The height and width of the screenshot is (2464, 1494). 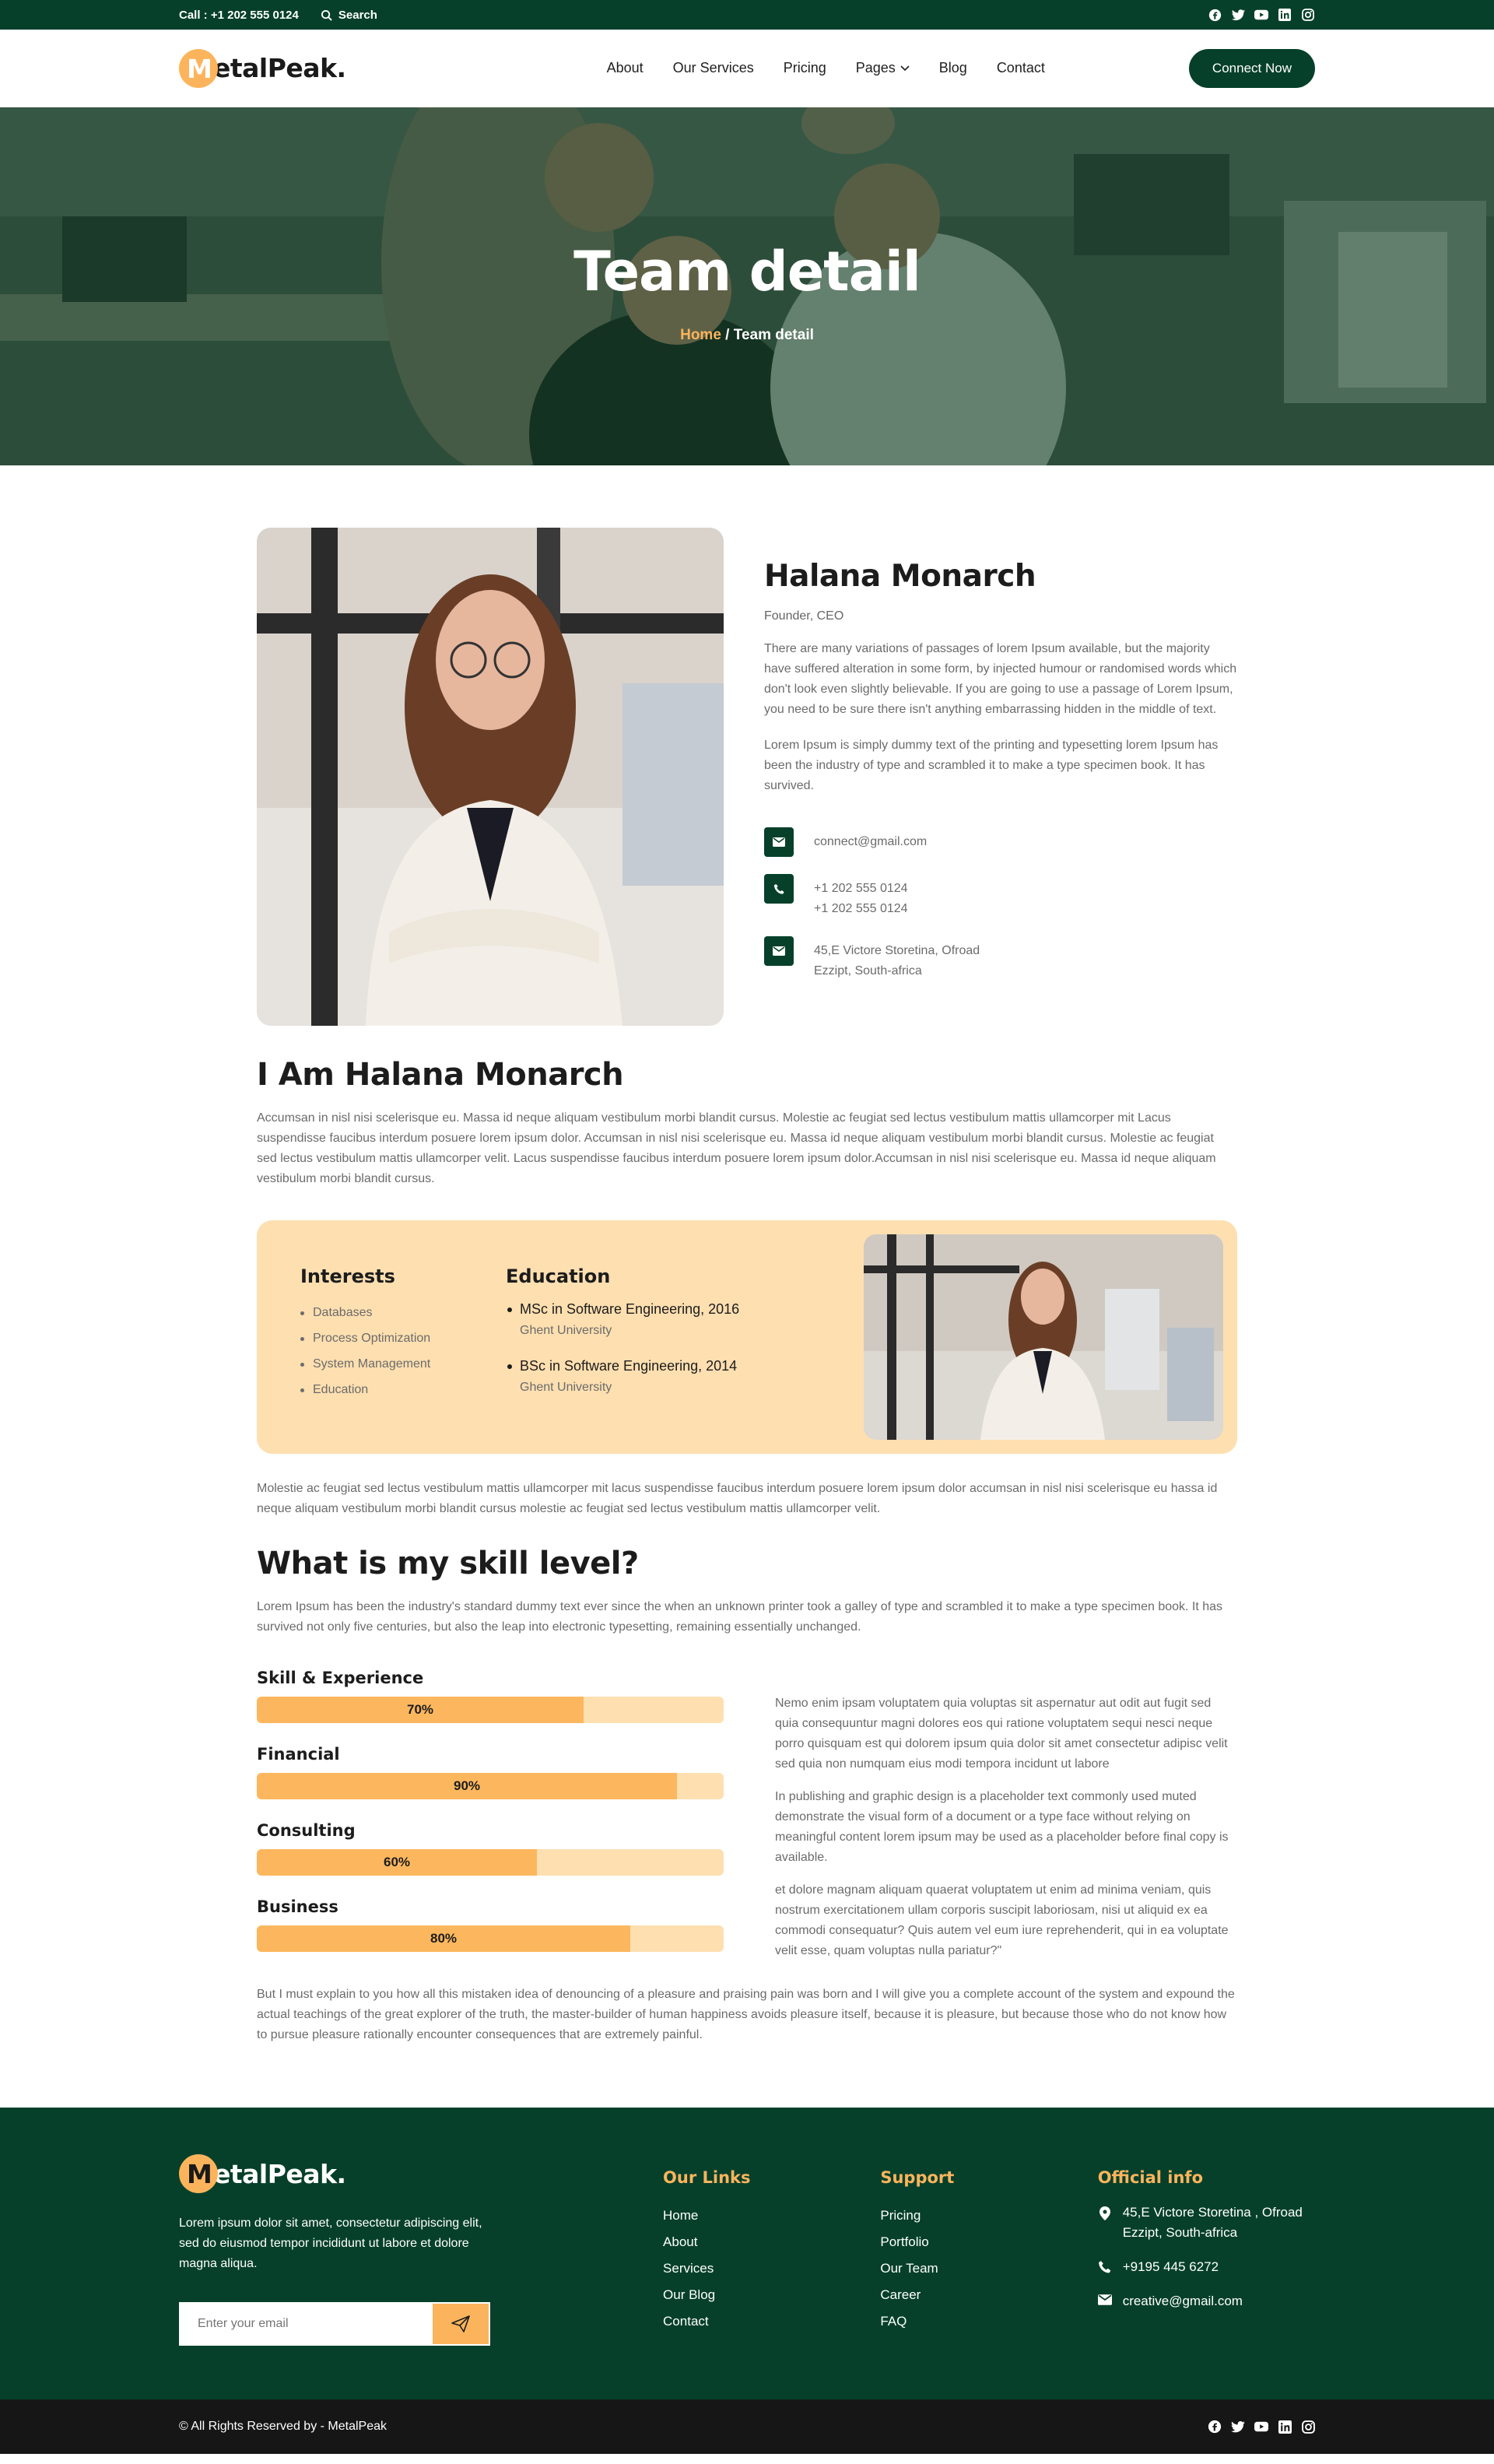 What do you see at coordinates (490, 1924) in the screenshot?
I see `skill-item: Business 80%` at bounding box center [490, 1924].